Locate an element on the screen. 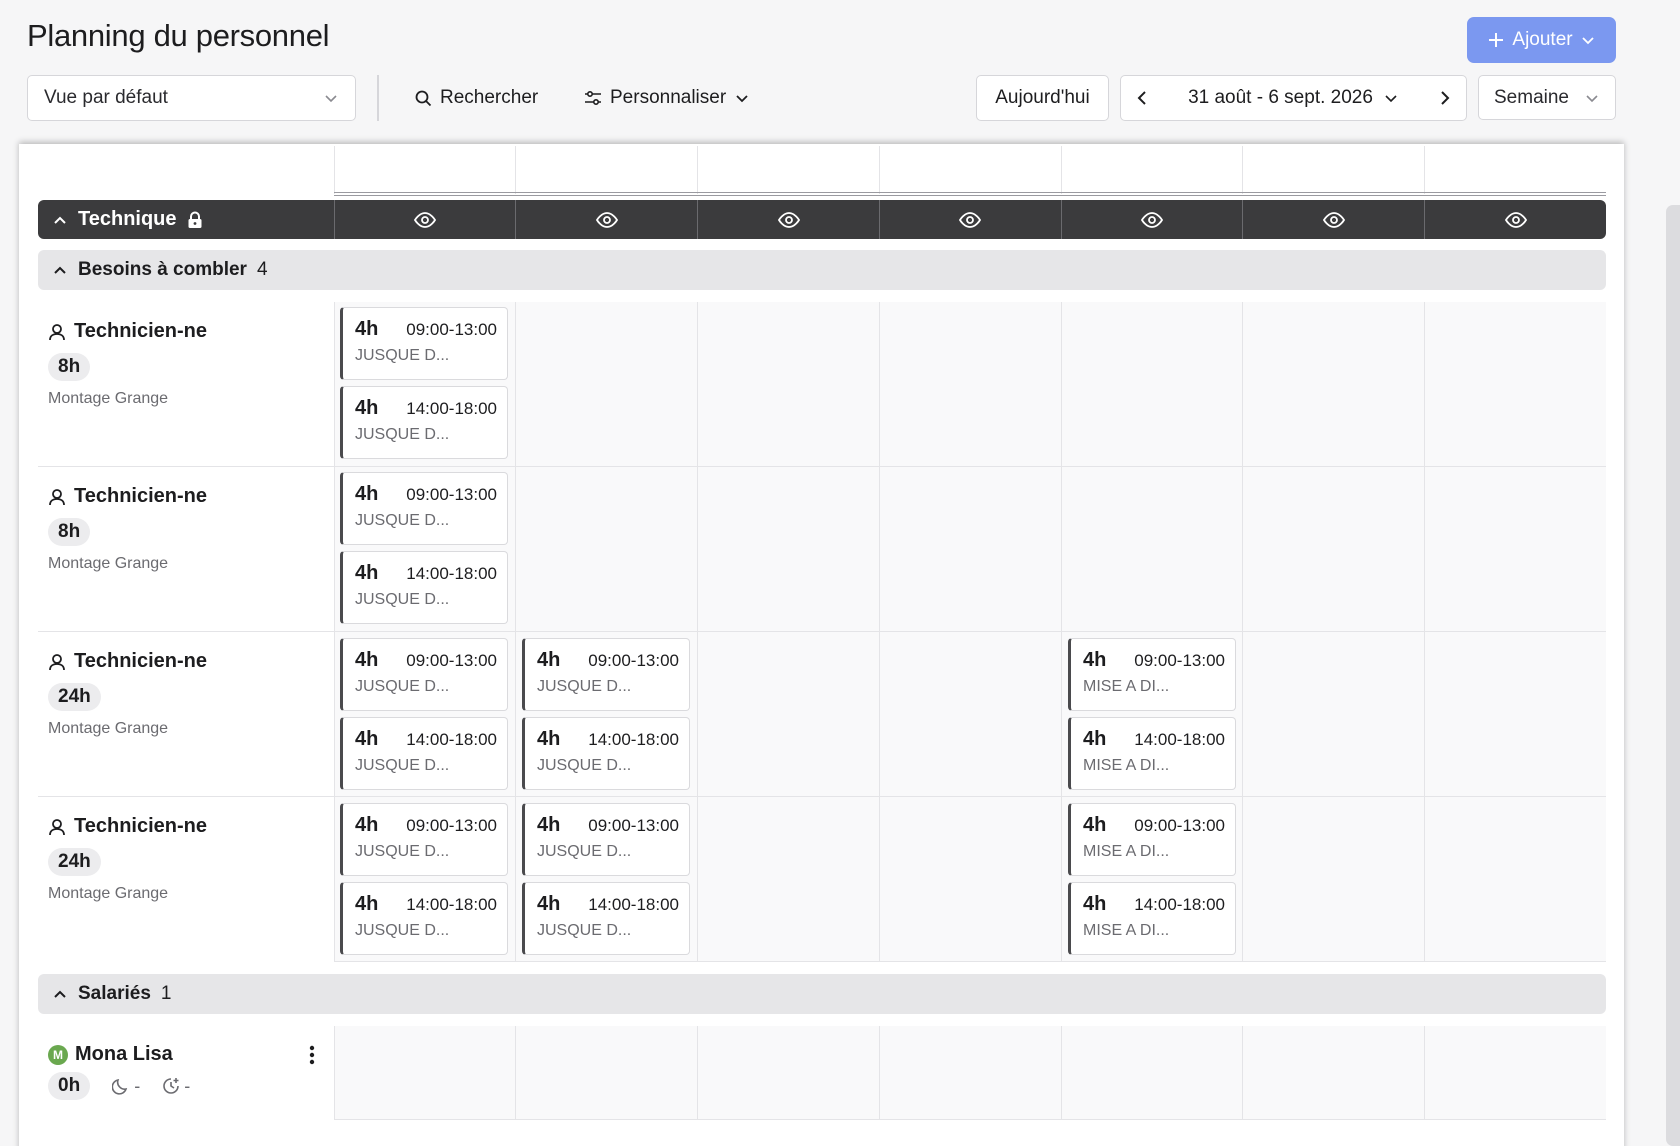 This screenshot has width=1680, height=1146. view-select-value: Vue par défaut is located at coordinates (106, 97).